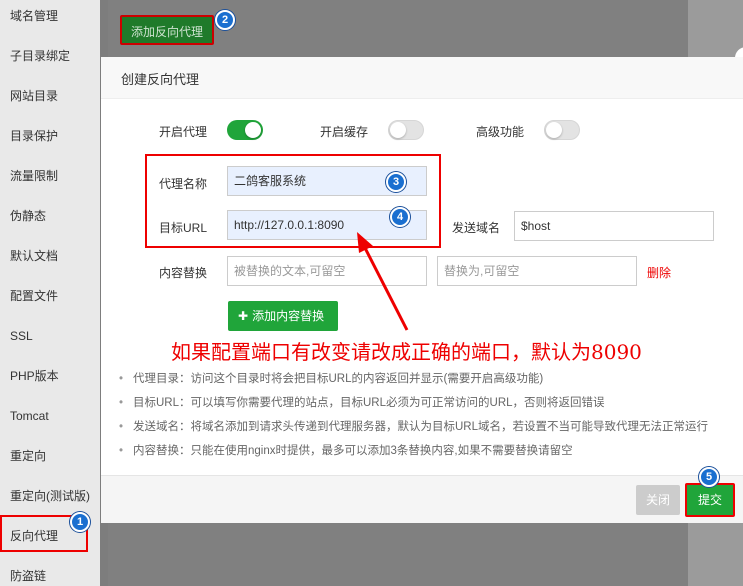 The width and height of the screenshot is (743, 586). Describe the element at coordinates (658, 500) in the screenshot. I see `close-button: 关闭` at that location.